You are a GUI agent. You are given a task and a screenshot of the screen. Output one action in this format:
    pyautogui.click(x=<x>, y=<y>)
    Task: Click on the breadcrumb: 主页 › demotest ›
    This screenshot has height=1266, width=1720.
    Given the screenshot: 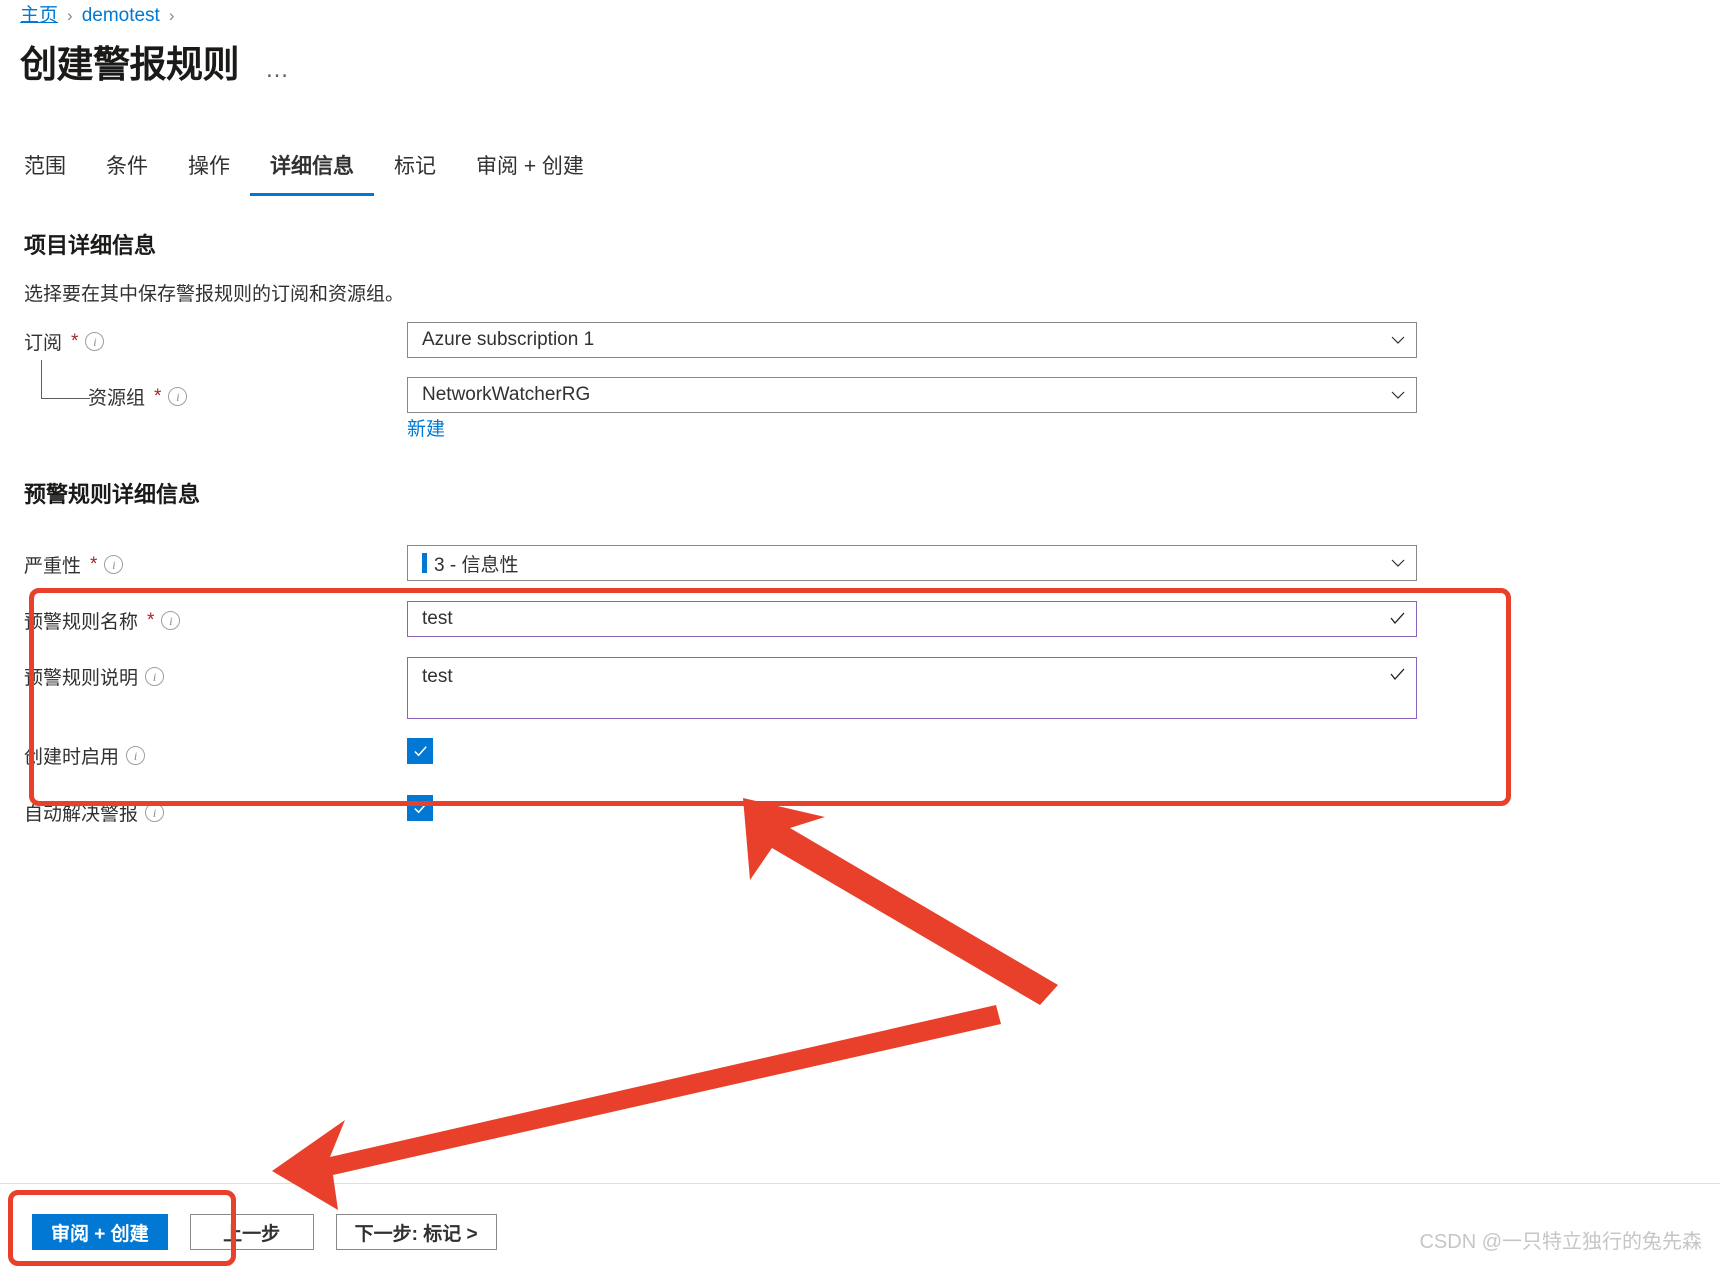 What is the action you would take?
    pyautogui.click(x=97, y=16)
    